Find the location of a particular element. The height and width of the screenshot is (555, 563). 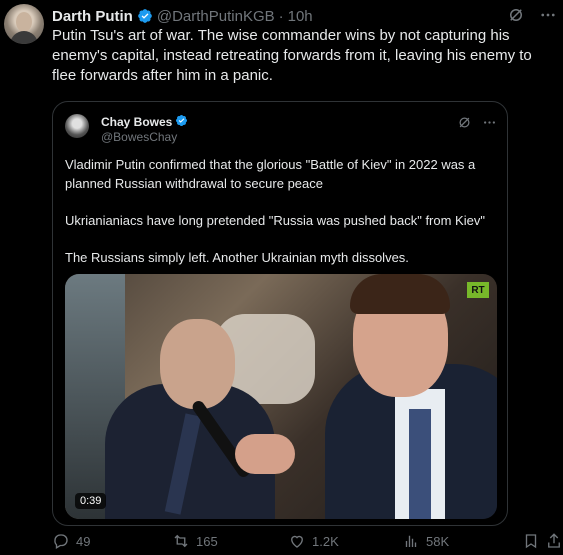

tweet-actions: 49 165 1.2K 58K is located at coordinates (306, 542).